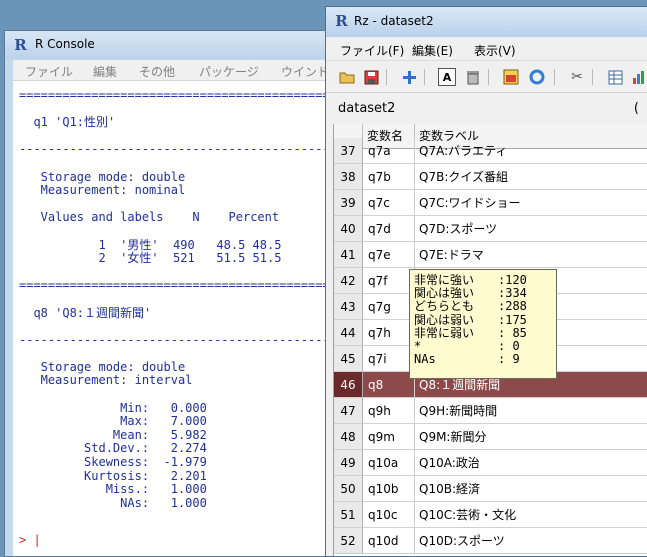 The width and height of the screenshot is (647, 557). What do you see at coordinates (348, 489) in the screenshot?
I see `row-number: 50` at bounding box center [348, 489].